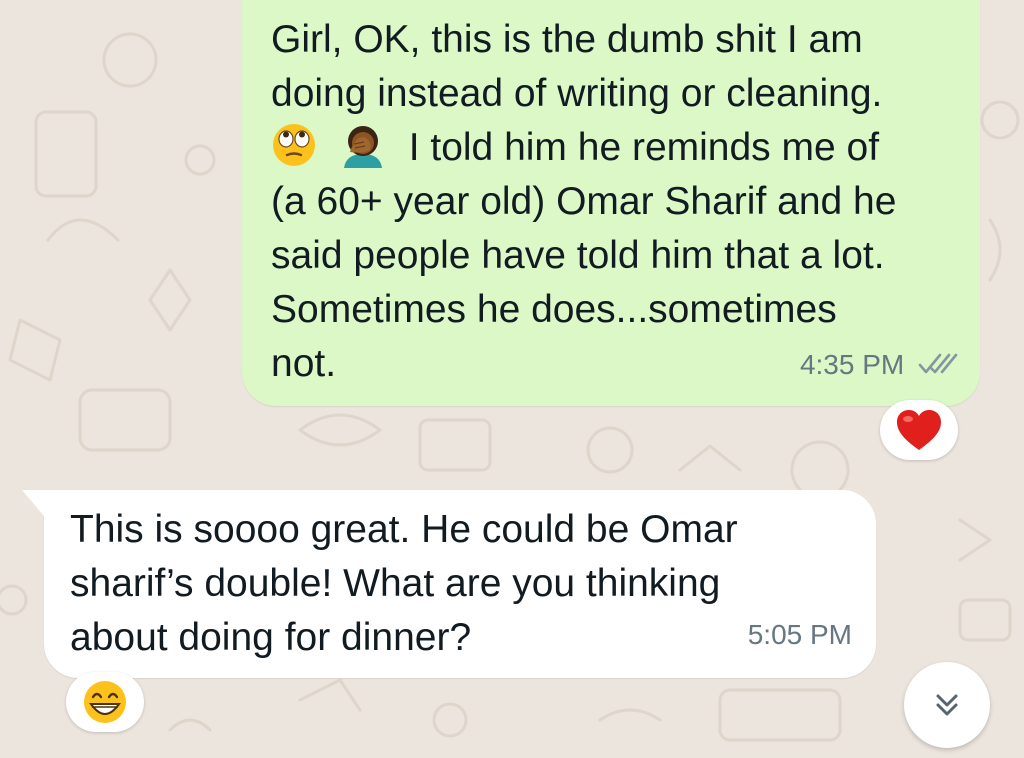 This screenshot has width=1024, height=758. Describe the element at coordinates (567, 39) in the screenshot. I see `message-line: Girl, OK, this is the dumb shit I am` at that location.